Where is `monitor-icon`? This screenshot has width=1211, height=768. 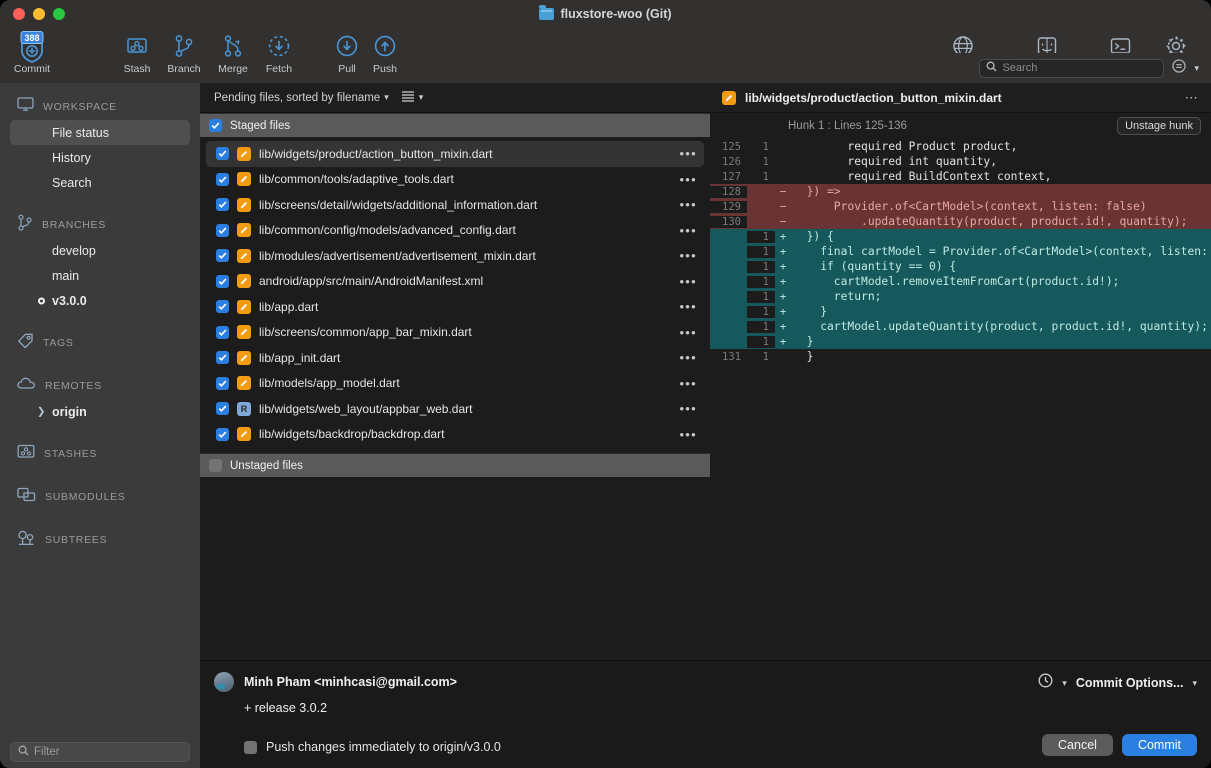
monitor-icon is located at coordinates (25, 107).